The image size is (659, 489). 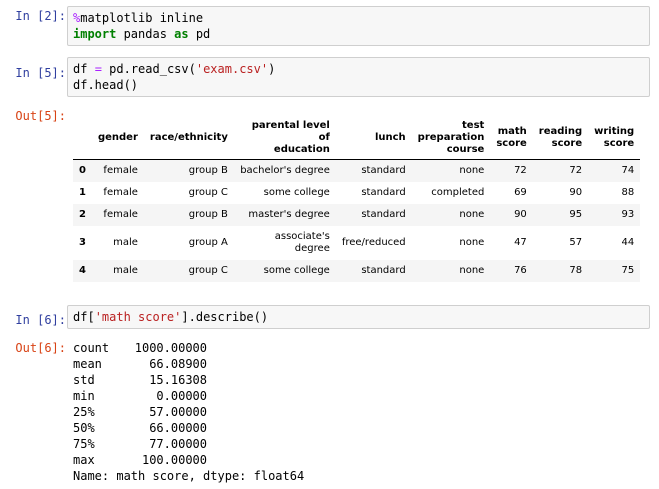 I want to click on code-token: ), so click(x=272, y=69).